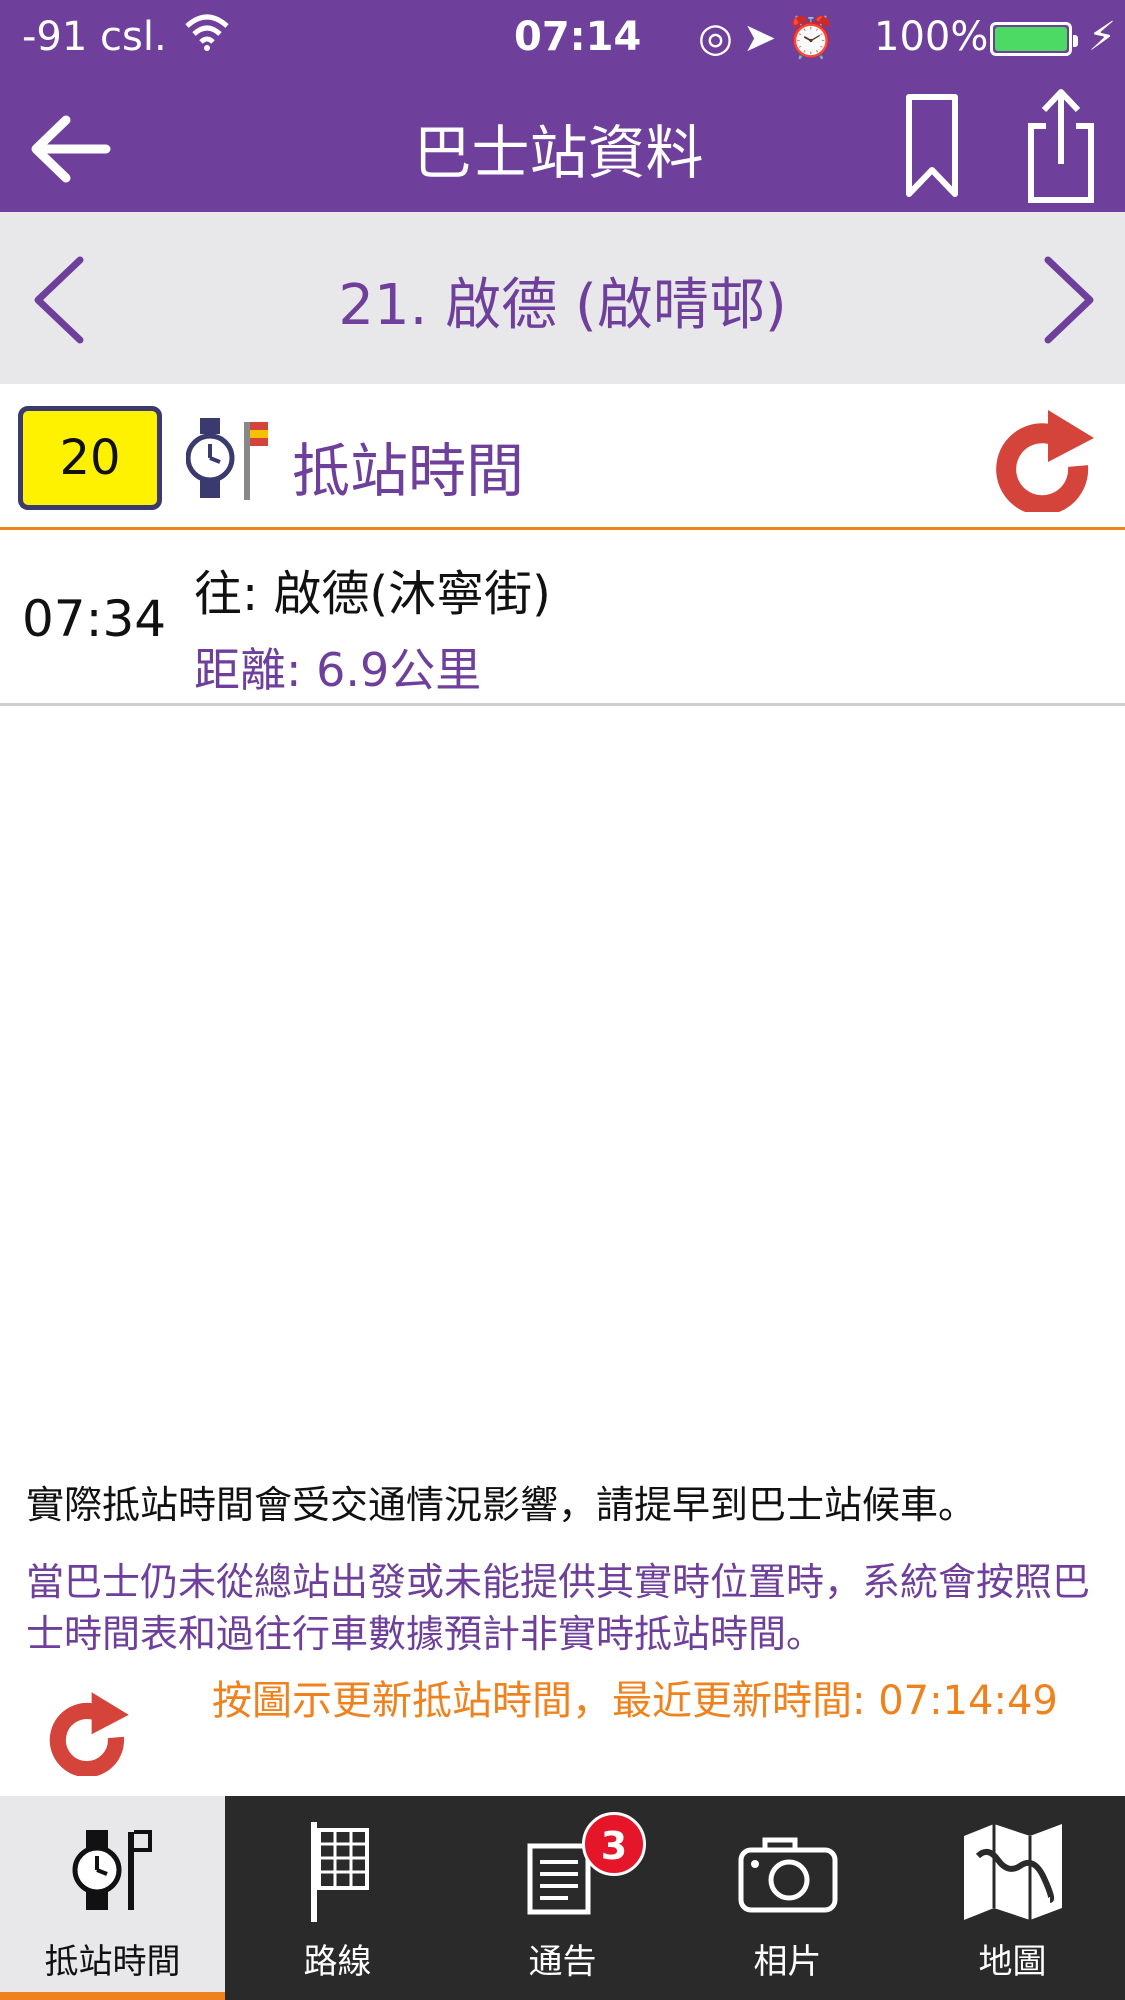  I want to click on tab-label: 抵站時間, so click(112, 1962).